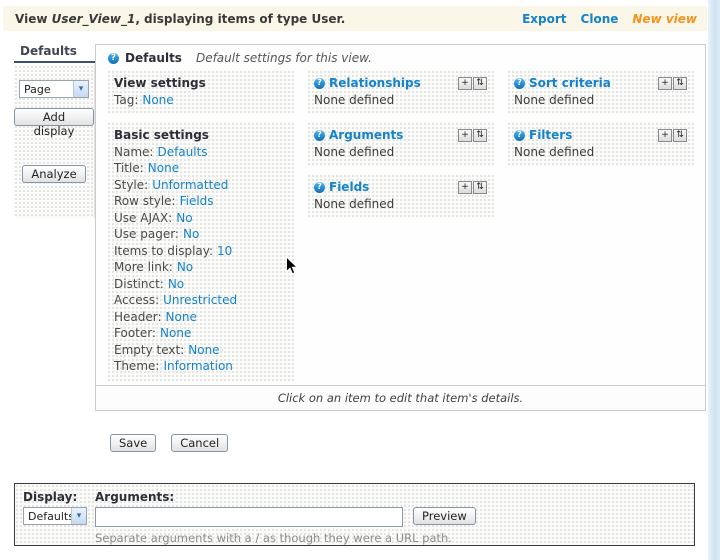 The image size is (720, 560). Describe the element at coordinates (400, 196) in the screenshot. I see `fields-box: ? Fields + ⇅ None defined` at that location.